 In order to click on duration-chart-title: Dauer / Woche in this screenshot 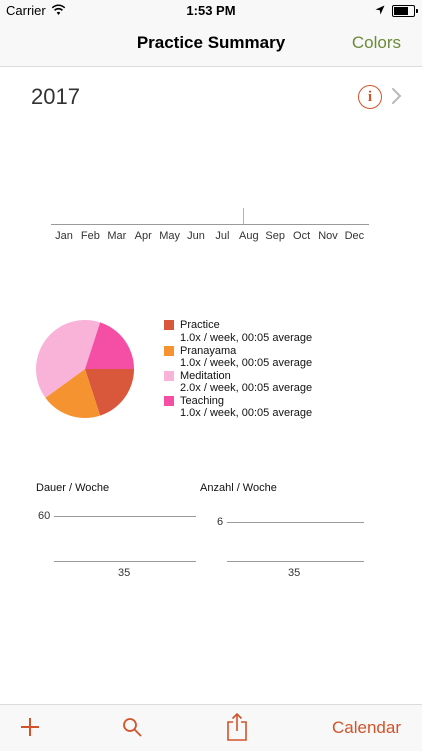, I will do `click(73, 488)`.